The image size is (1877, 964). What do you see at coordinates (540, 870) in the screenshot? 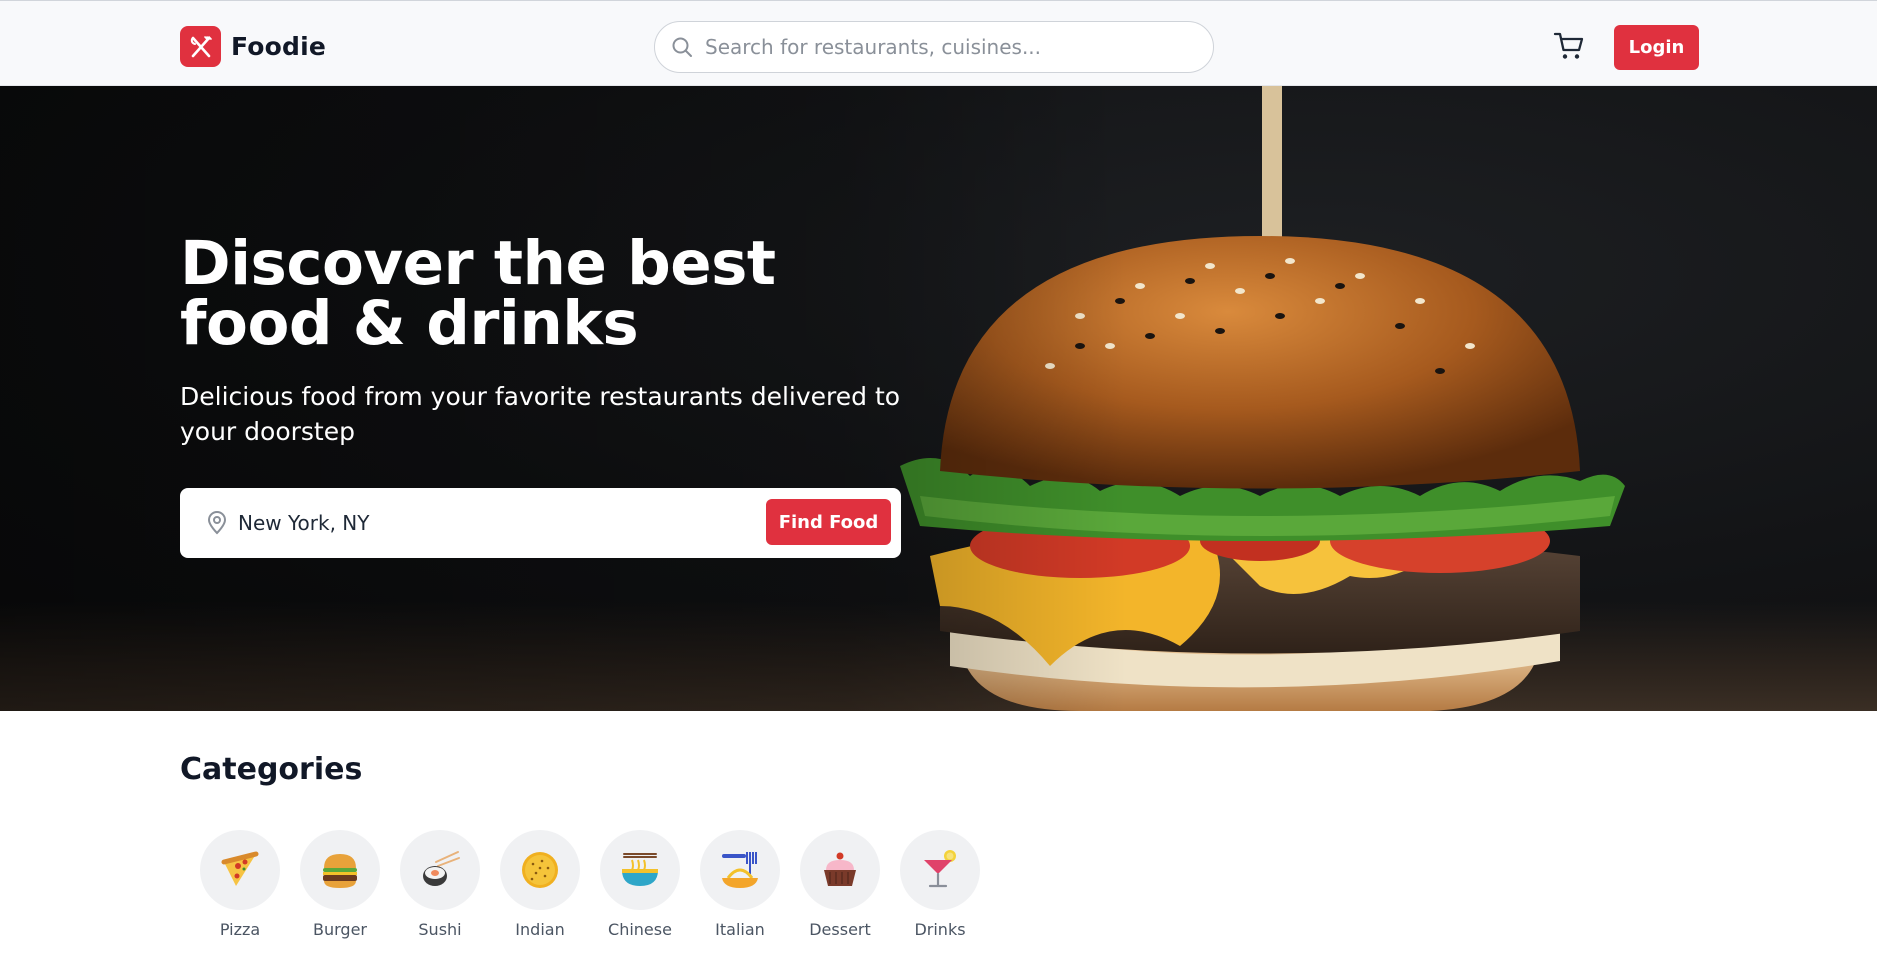
I see `indian-icon` at bounding box center [540, 870].